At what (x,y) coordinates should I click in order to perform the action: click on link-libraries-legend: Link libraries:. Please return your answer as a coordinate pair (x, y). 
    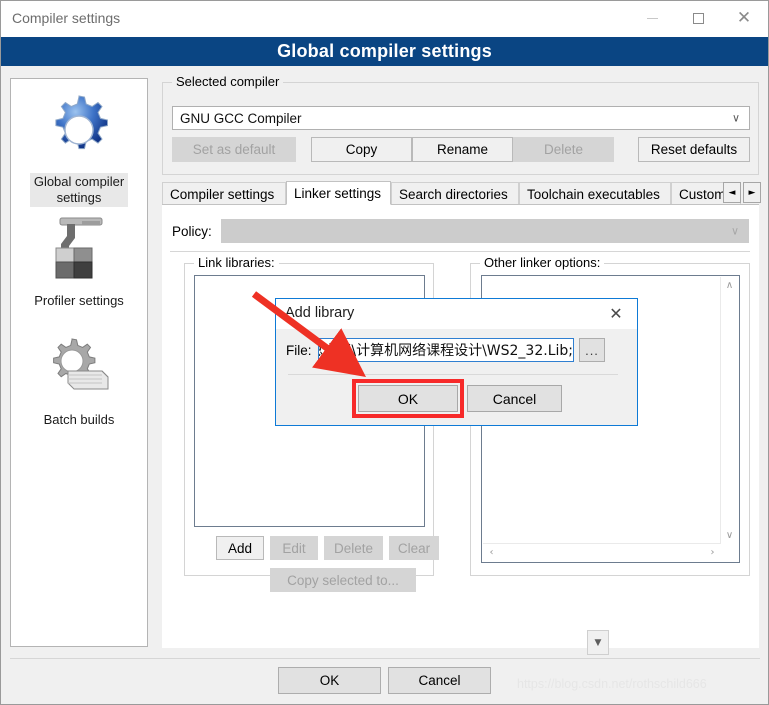
    Looking at the image, I should click on (236, 262).